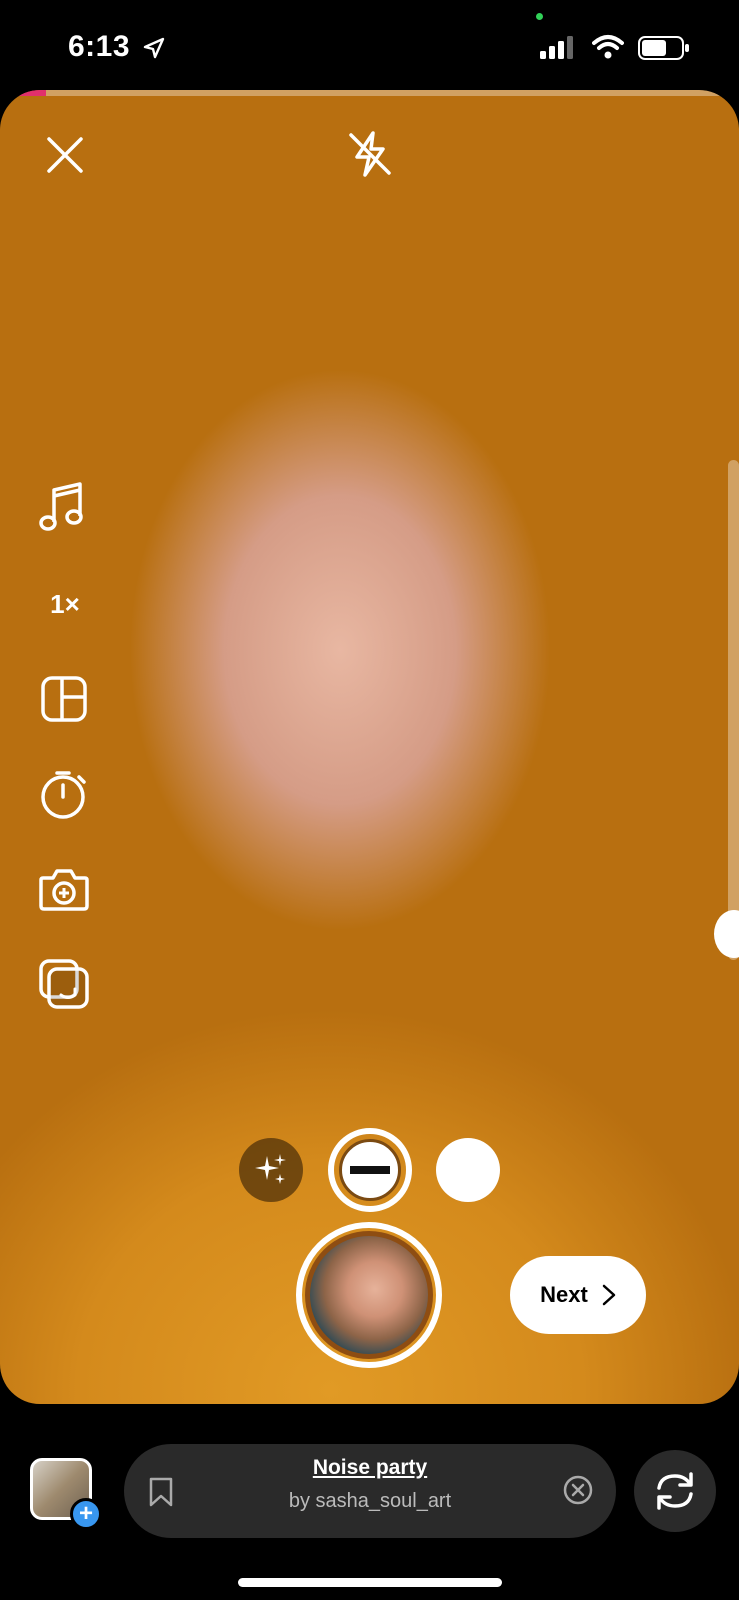 Image resolution: width=739 pixels, height=1600 pixels. I want to click on profile-thumbnail, so click(369, 1295).